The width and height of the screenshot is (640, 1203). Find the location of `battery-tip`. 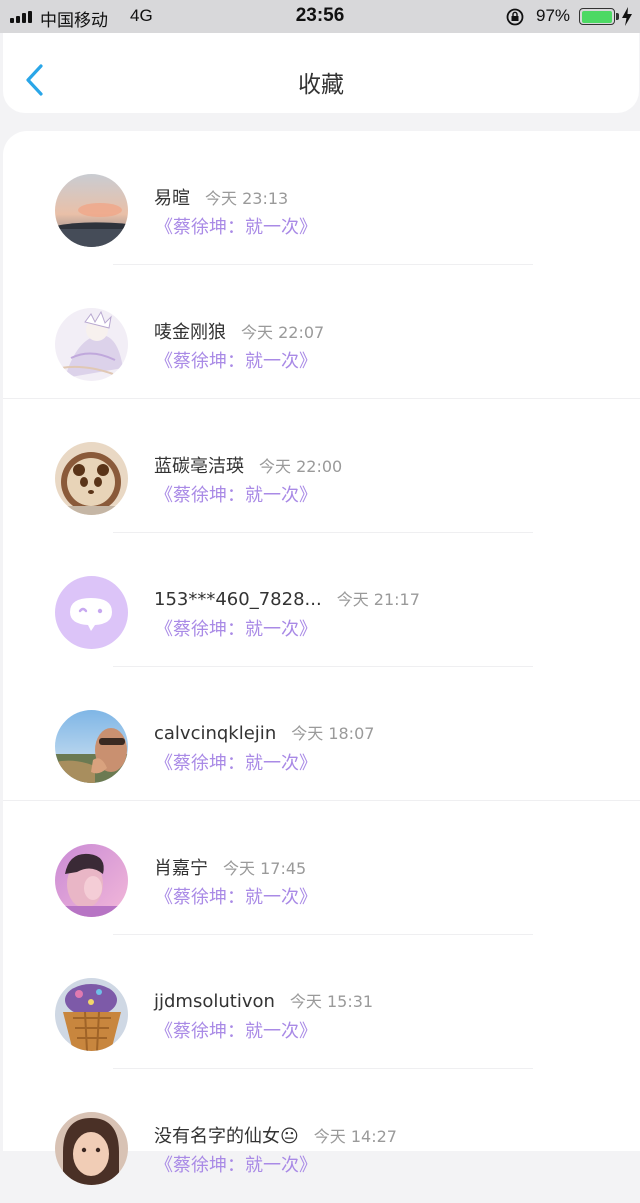

battery-tip is located at coordinates (617, 16).